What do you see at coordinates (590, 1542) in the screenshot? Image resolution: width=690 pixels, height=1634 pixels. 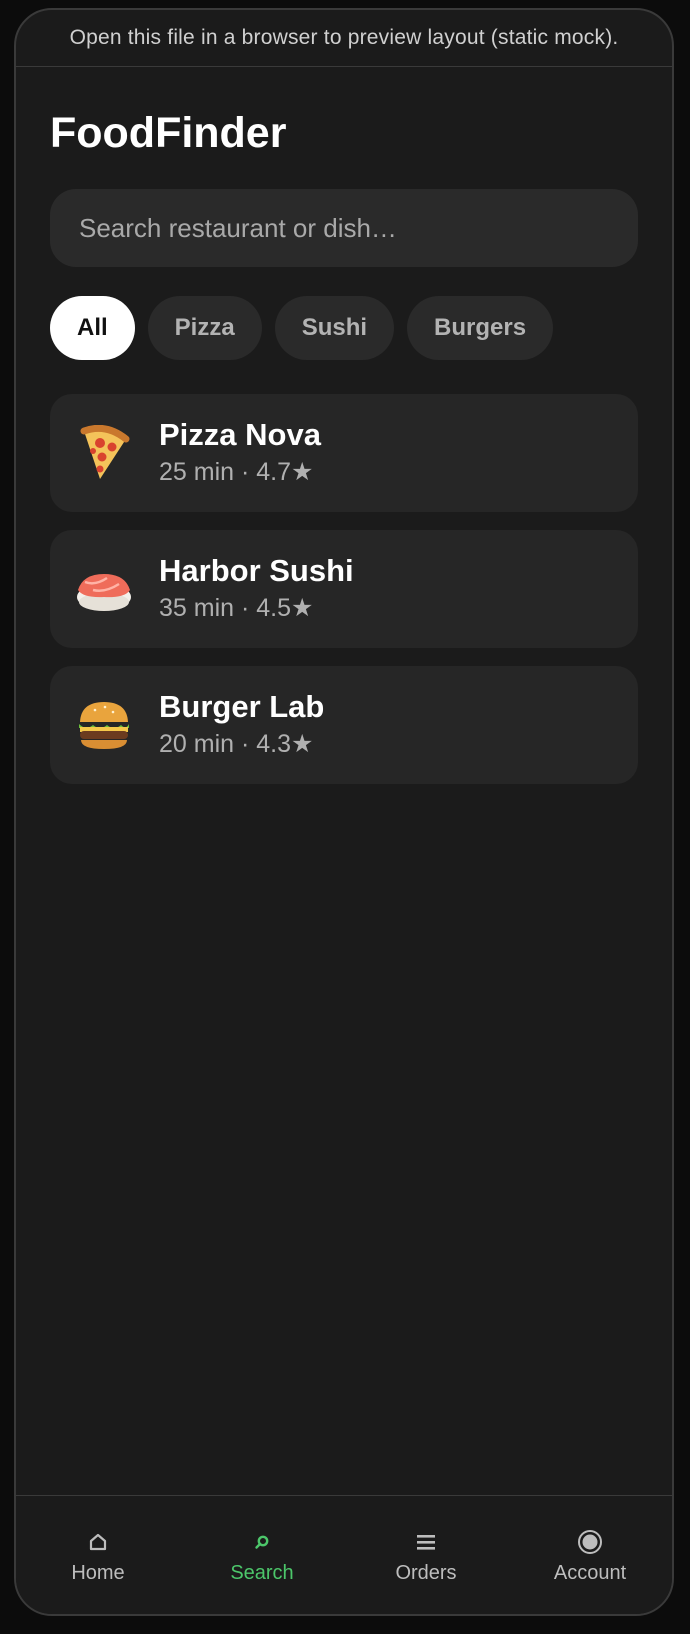 I see `account-icon` at bounding box center [590, 1542].